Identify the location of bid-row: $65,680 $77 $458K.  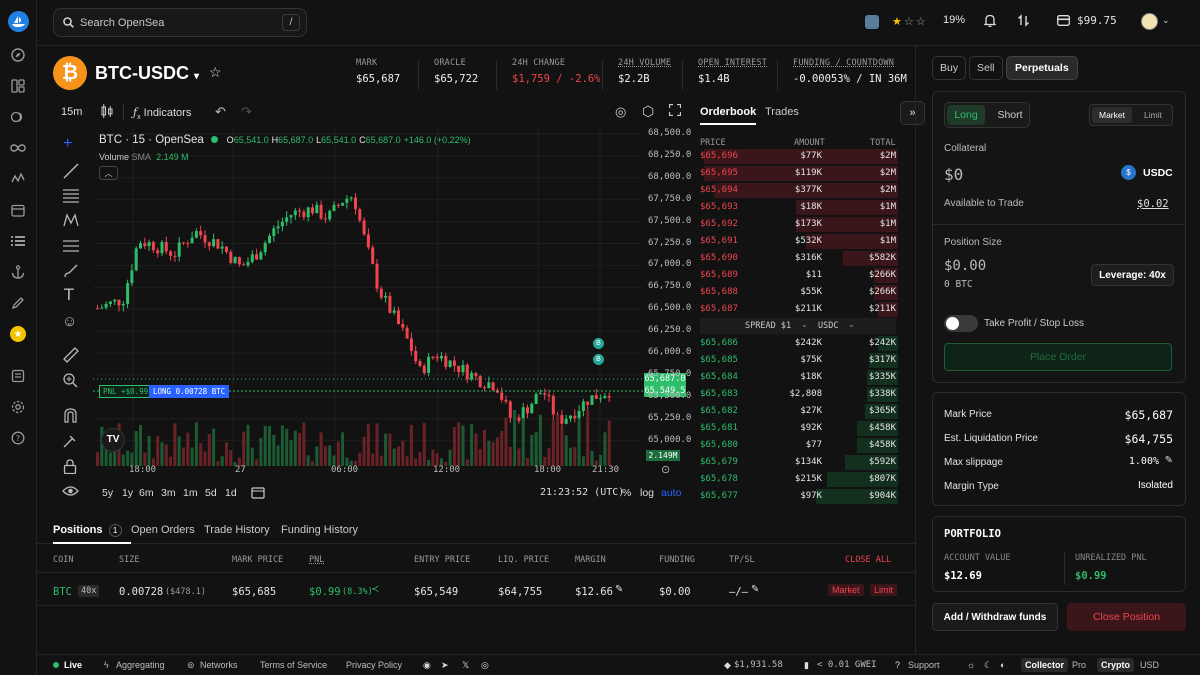
(796, 445).